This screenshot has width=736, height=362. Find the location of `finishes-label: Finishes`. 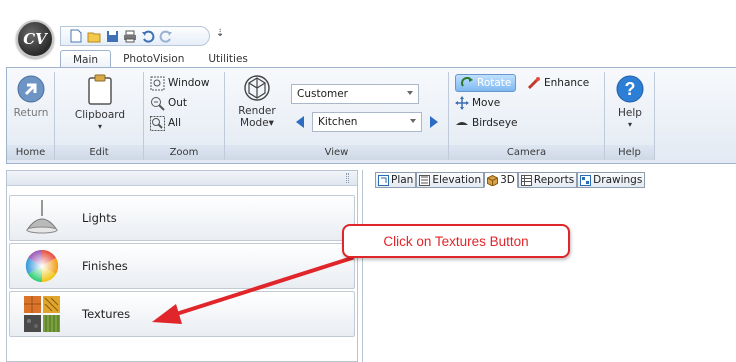

finishes-label: Finishes is located at coordinates (105, 266).